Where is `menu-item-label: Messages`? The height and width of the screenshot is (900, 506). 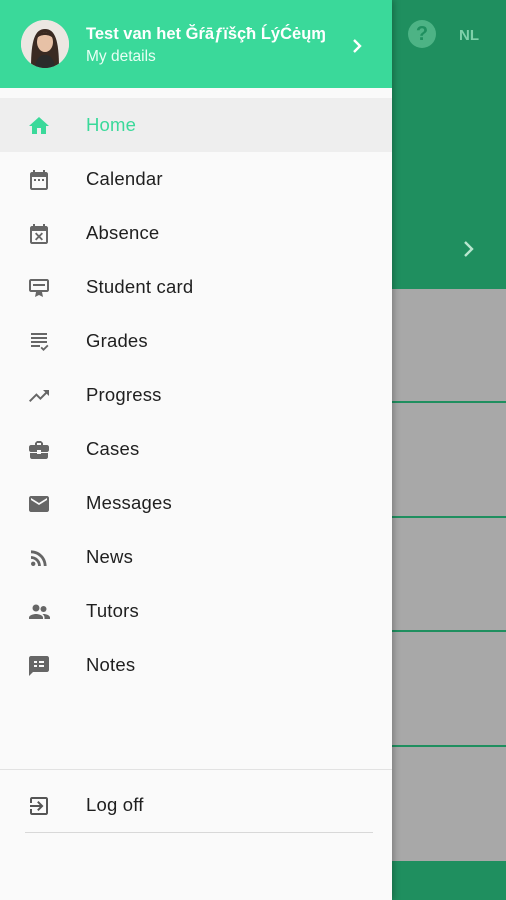 menu-item-label: Messages is located at coordinates (129, 502).